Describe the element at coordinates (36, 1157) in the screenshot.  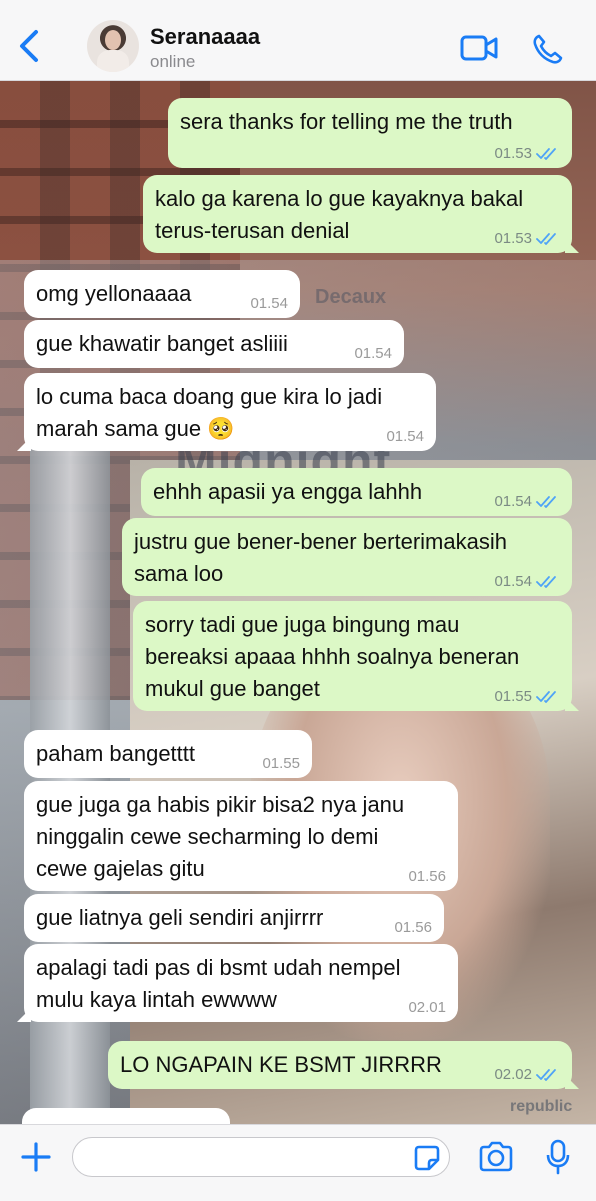
I see `plus-icon` at that location.